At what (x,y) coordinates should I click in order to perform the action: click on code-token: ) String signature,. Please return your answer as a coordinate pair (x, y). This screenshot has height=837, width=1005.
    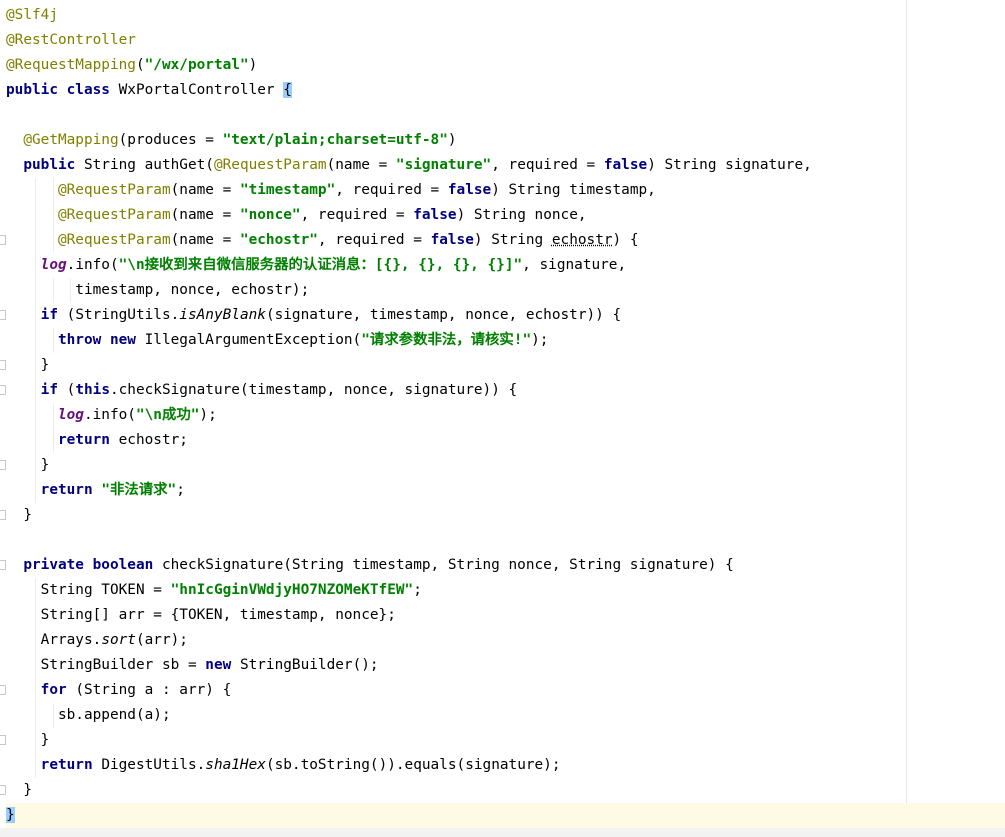
    Looking at the image, I should click on (729, 165).